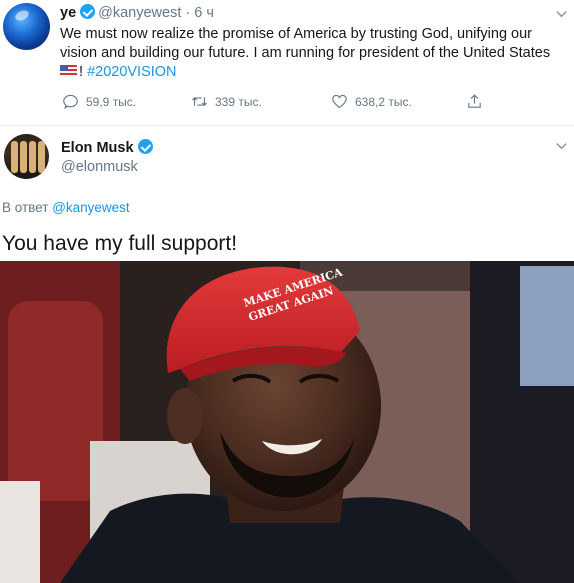  What do you see at coordinates (26, 156) in the screenshot?
I see `avatar-elon` at bounding box center [26, 156].